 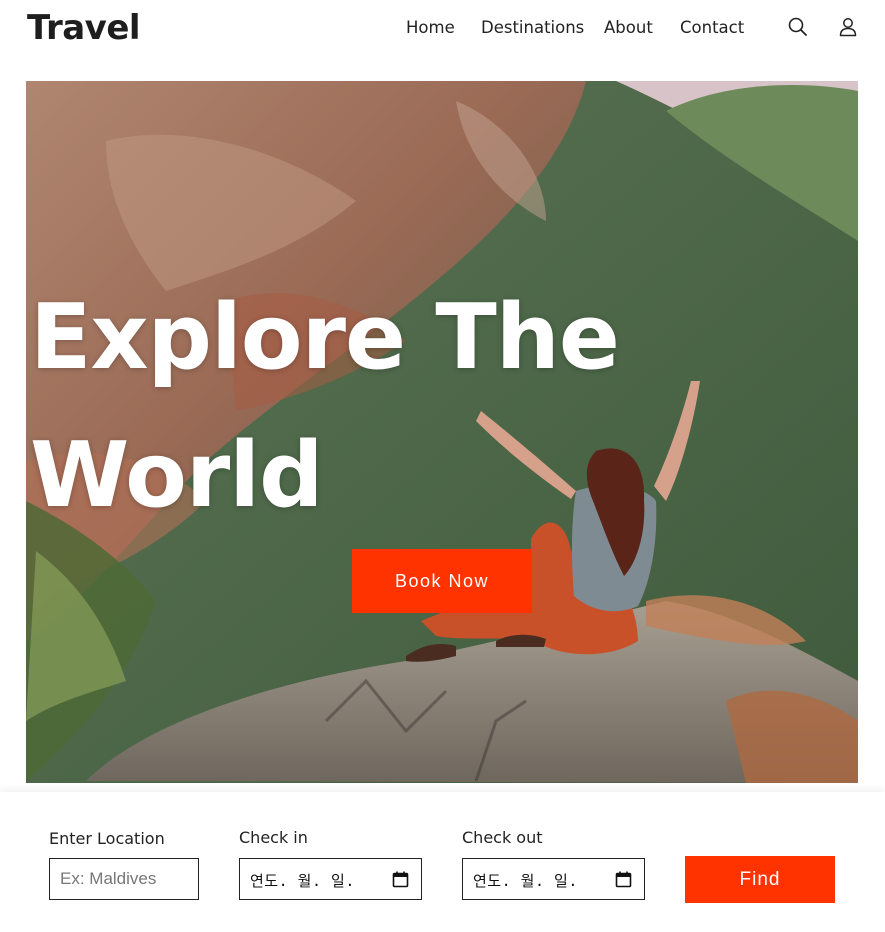 What do you see at coordinates (302, 881) in the screenshot?
I see `check-in-date-value: 연도. 월. 일.` at bounding box center [302, 881].